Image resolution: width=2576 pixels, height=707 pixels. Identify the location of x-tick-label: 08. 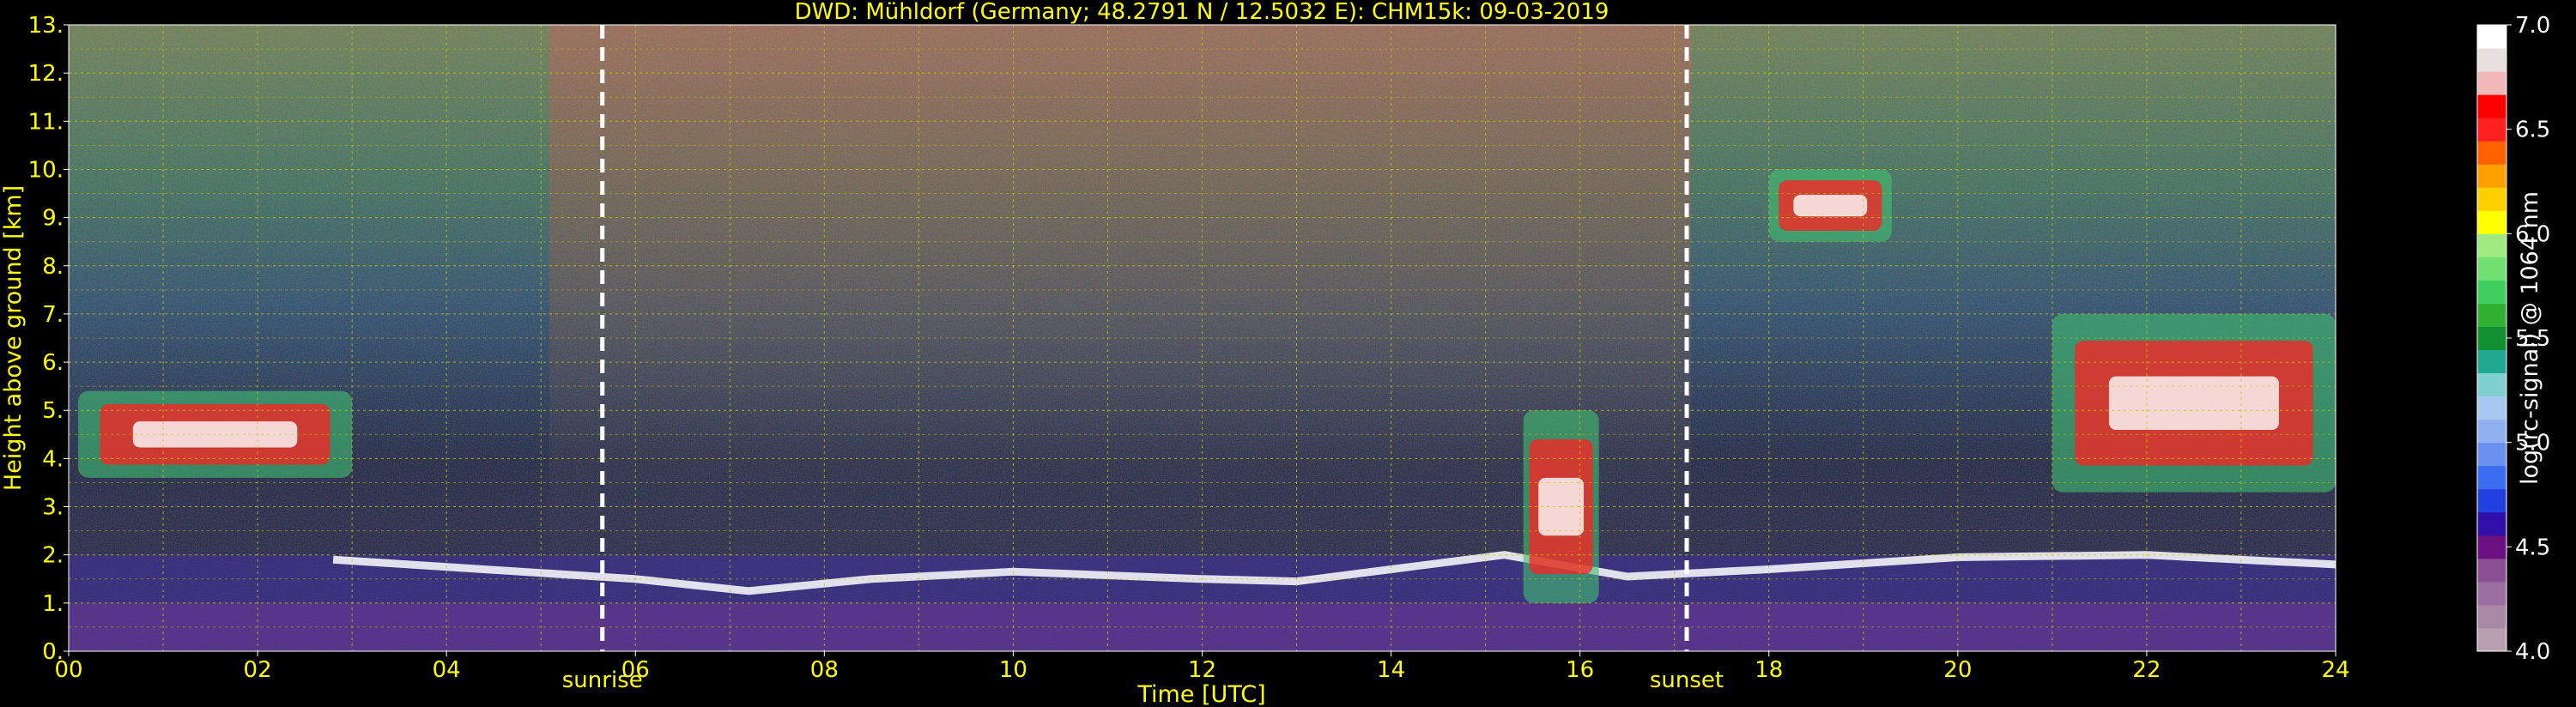
(824, 670).